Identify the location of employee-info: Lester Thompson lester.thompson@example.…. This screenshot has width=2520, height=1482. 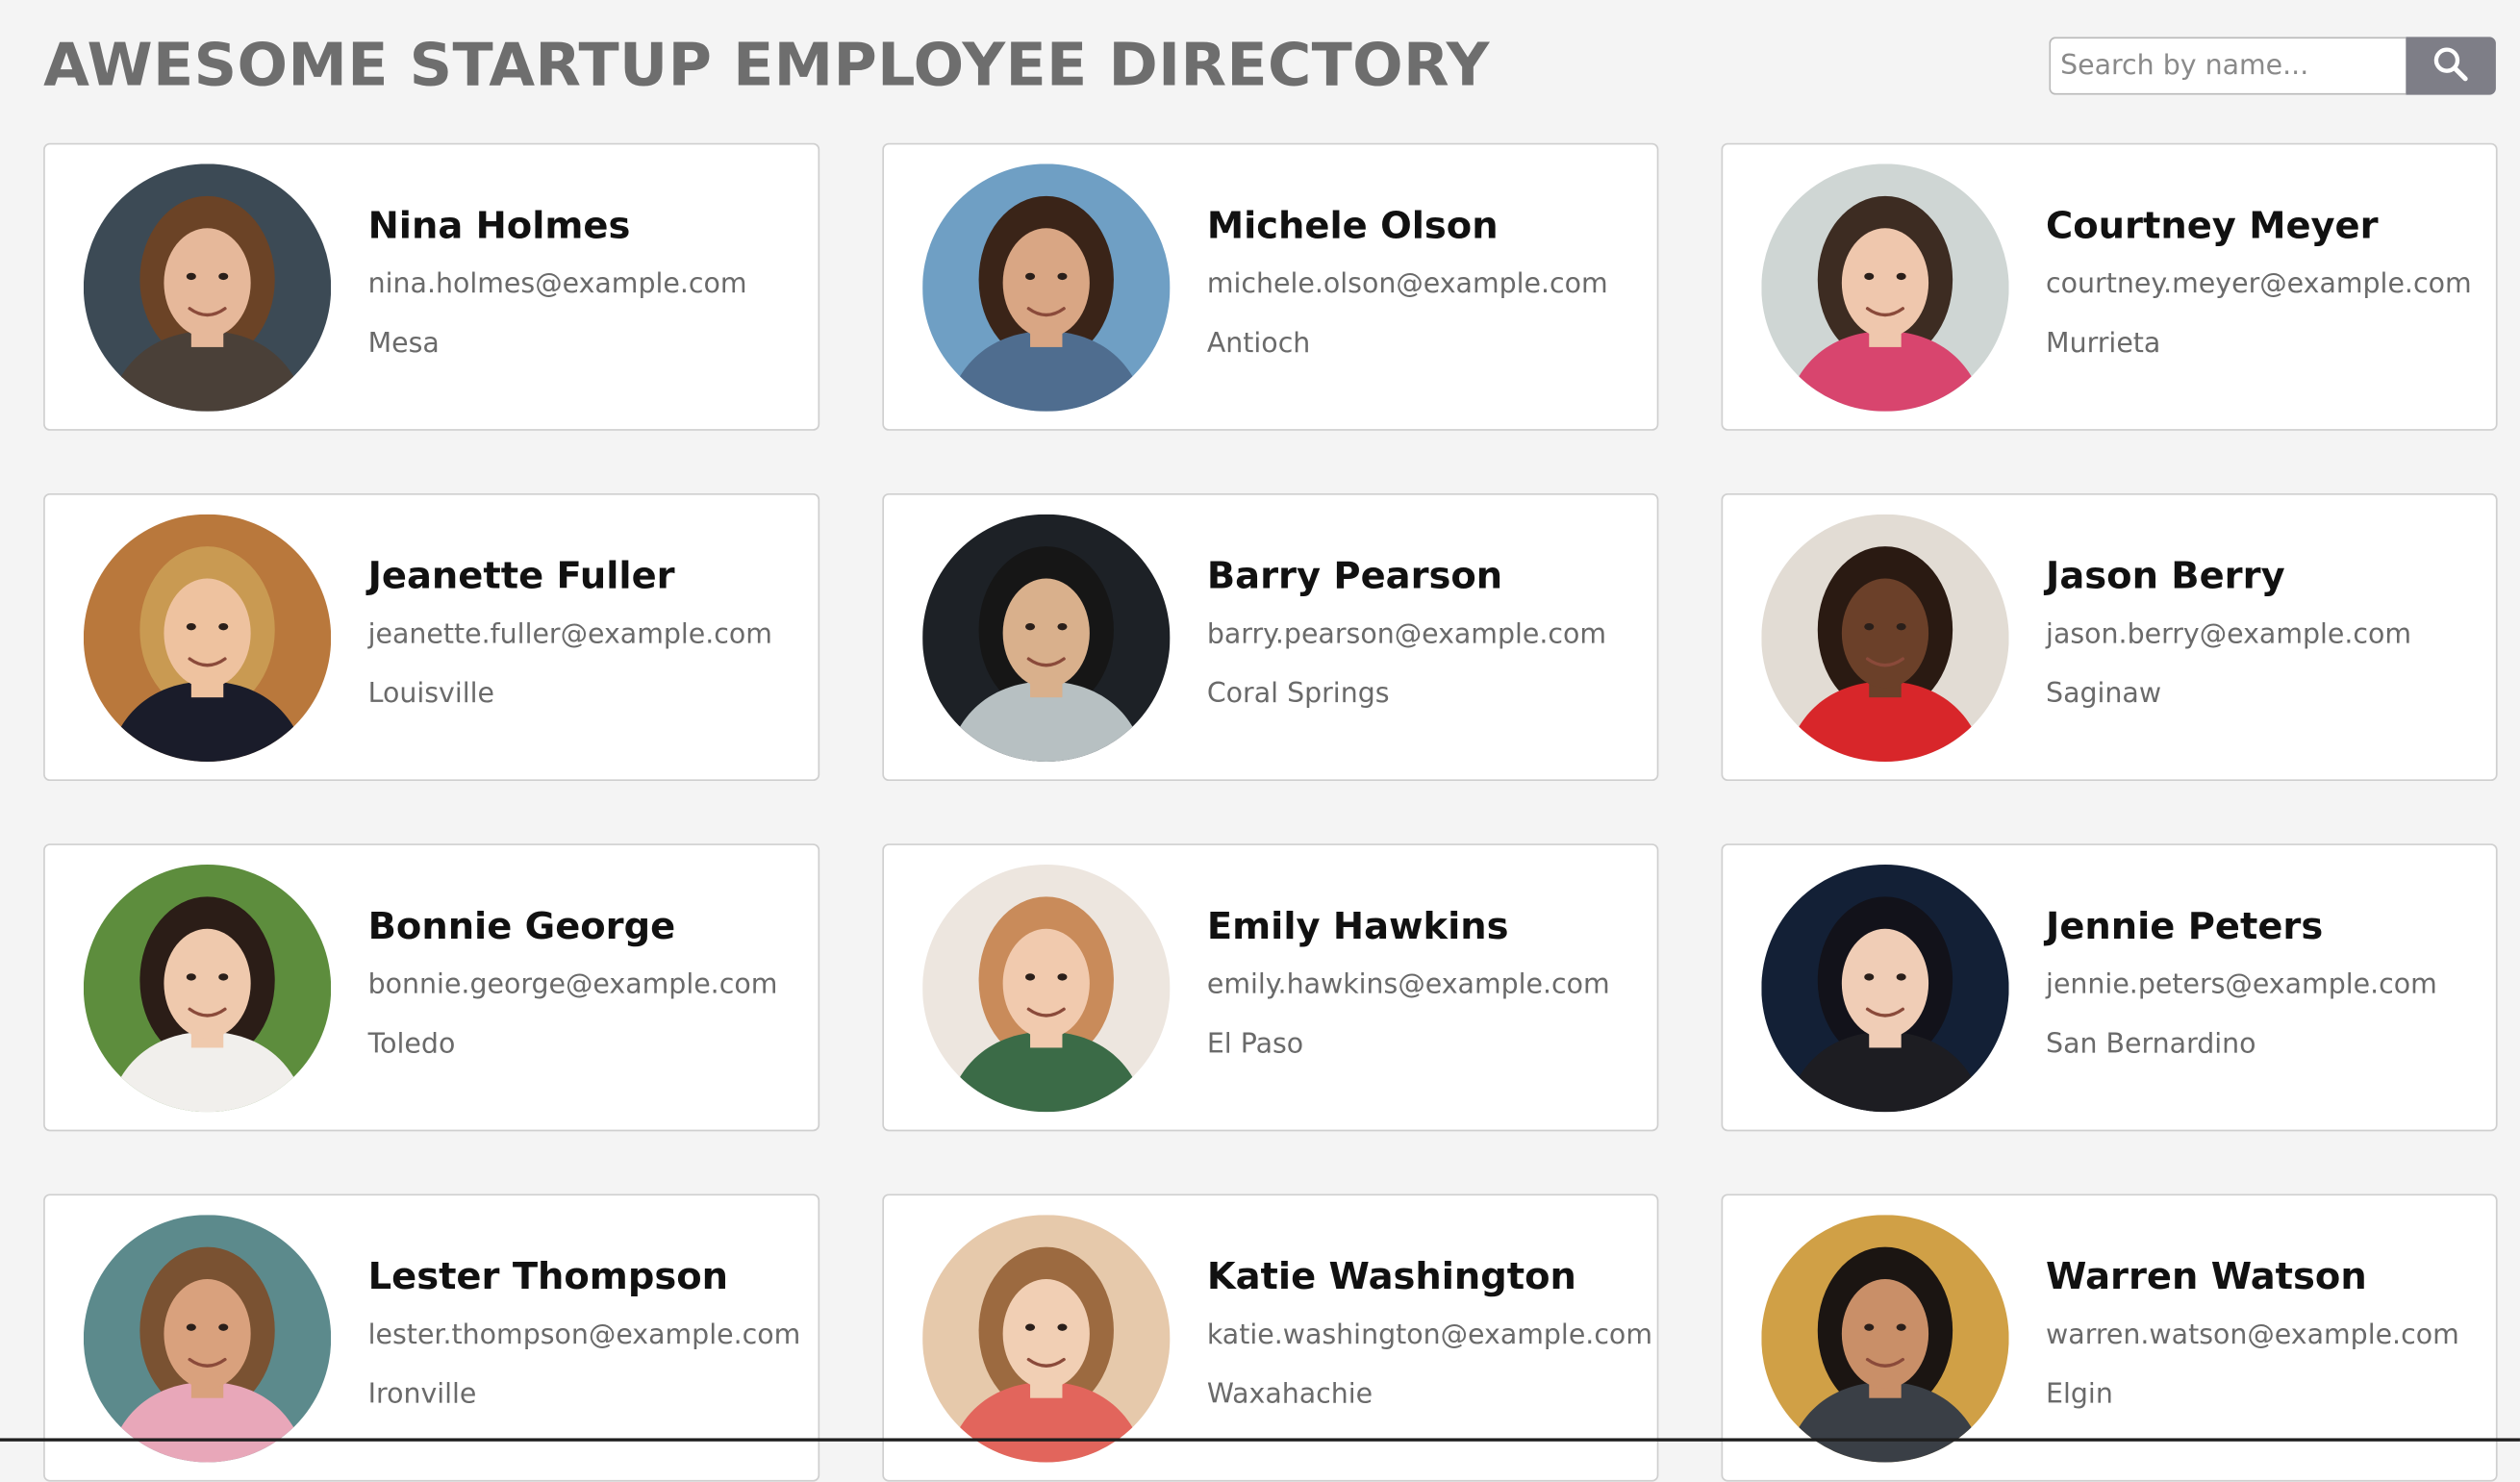
(590, 1332).